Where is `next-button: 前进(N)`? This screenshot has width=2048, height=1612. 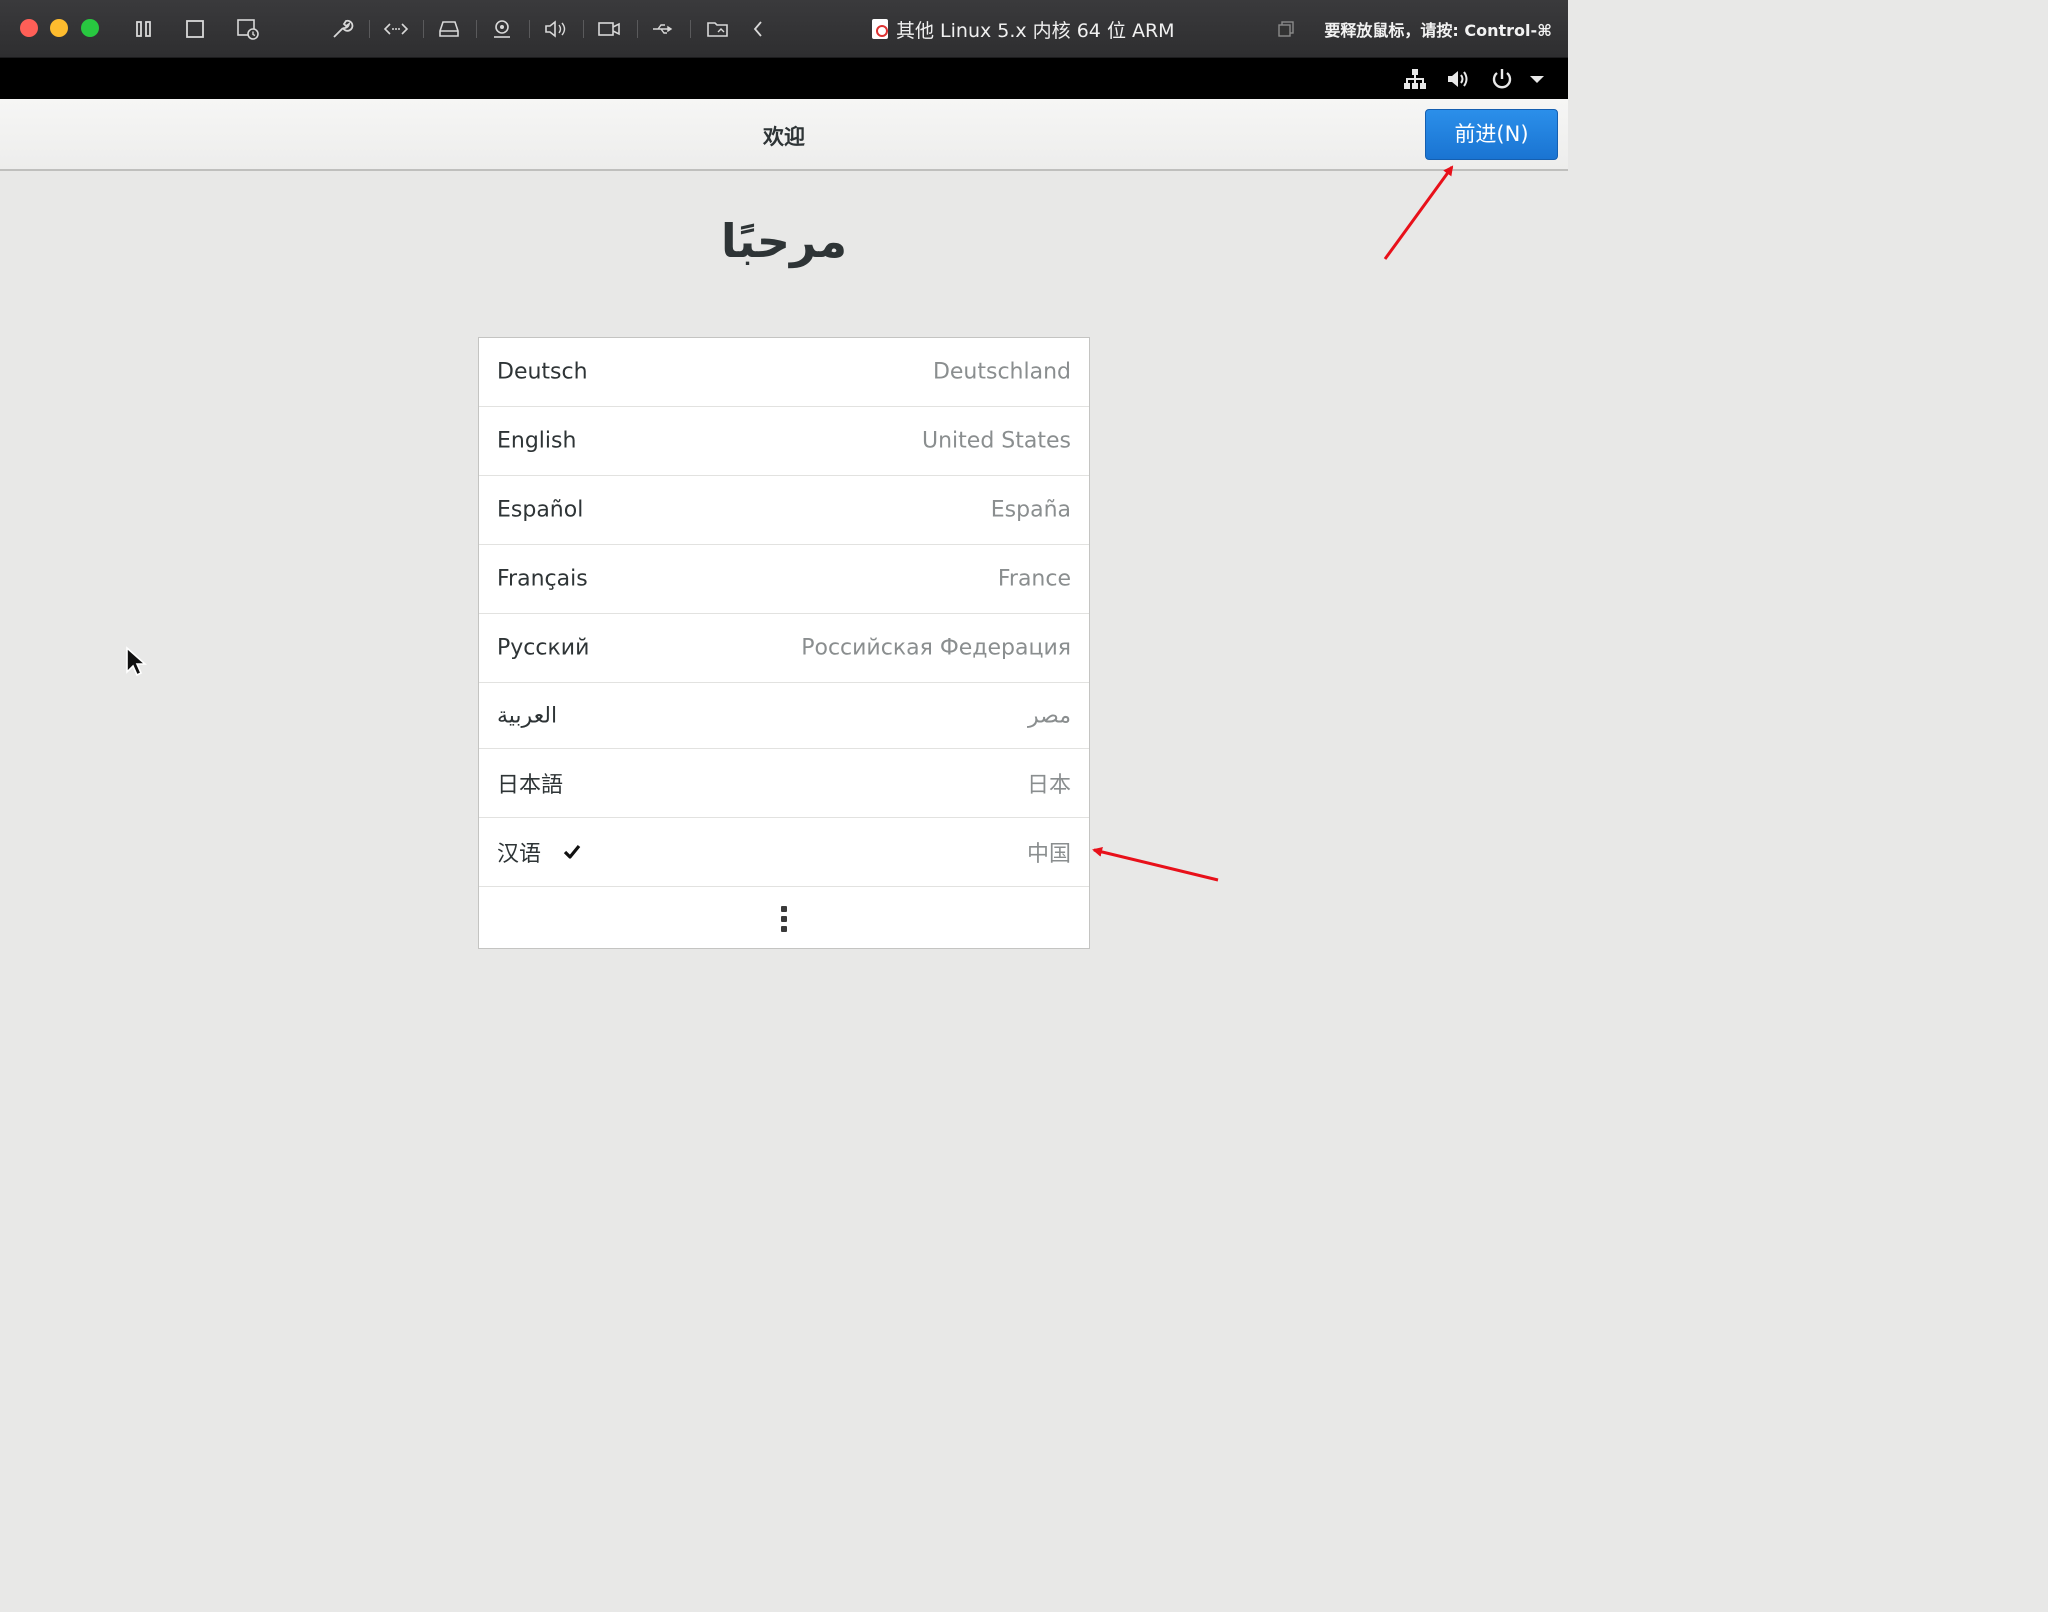
next-button: 前进(N) is located at coordinates (1491, 134).